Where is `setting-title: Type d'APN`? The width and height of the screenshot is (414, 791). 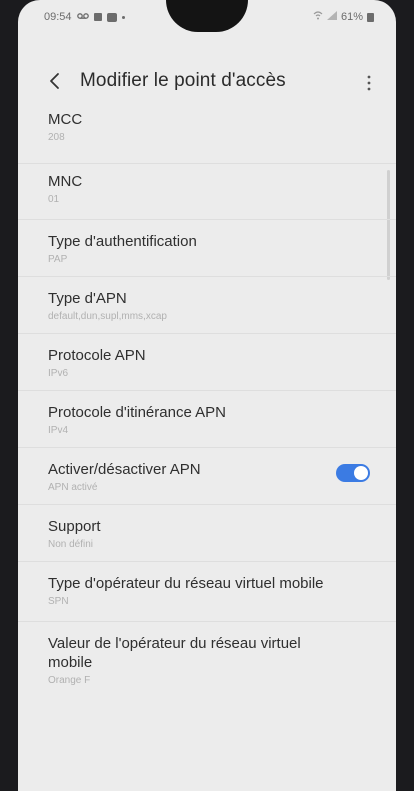 setting-title: Type d'APN is located at coordinates (87, 298).